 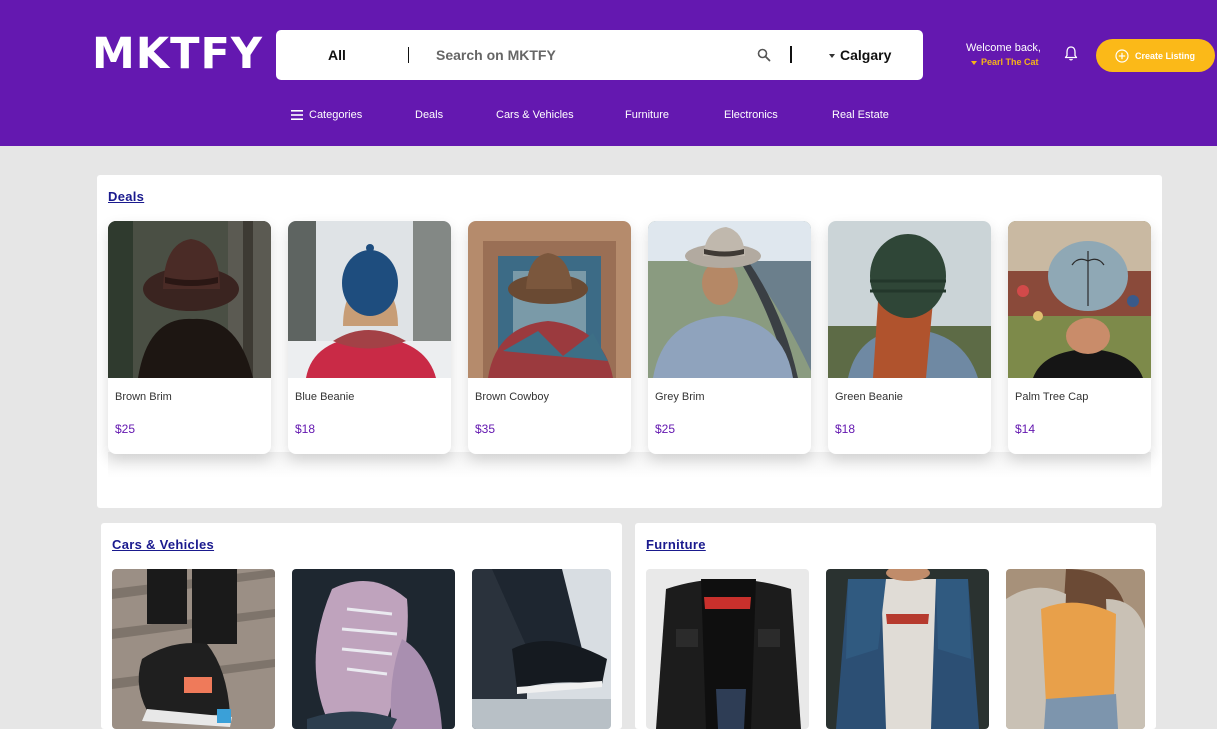 I want to click on welcome-text: Welcome back,, so click(x=1003, y=48).